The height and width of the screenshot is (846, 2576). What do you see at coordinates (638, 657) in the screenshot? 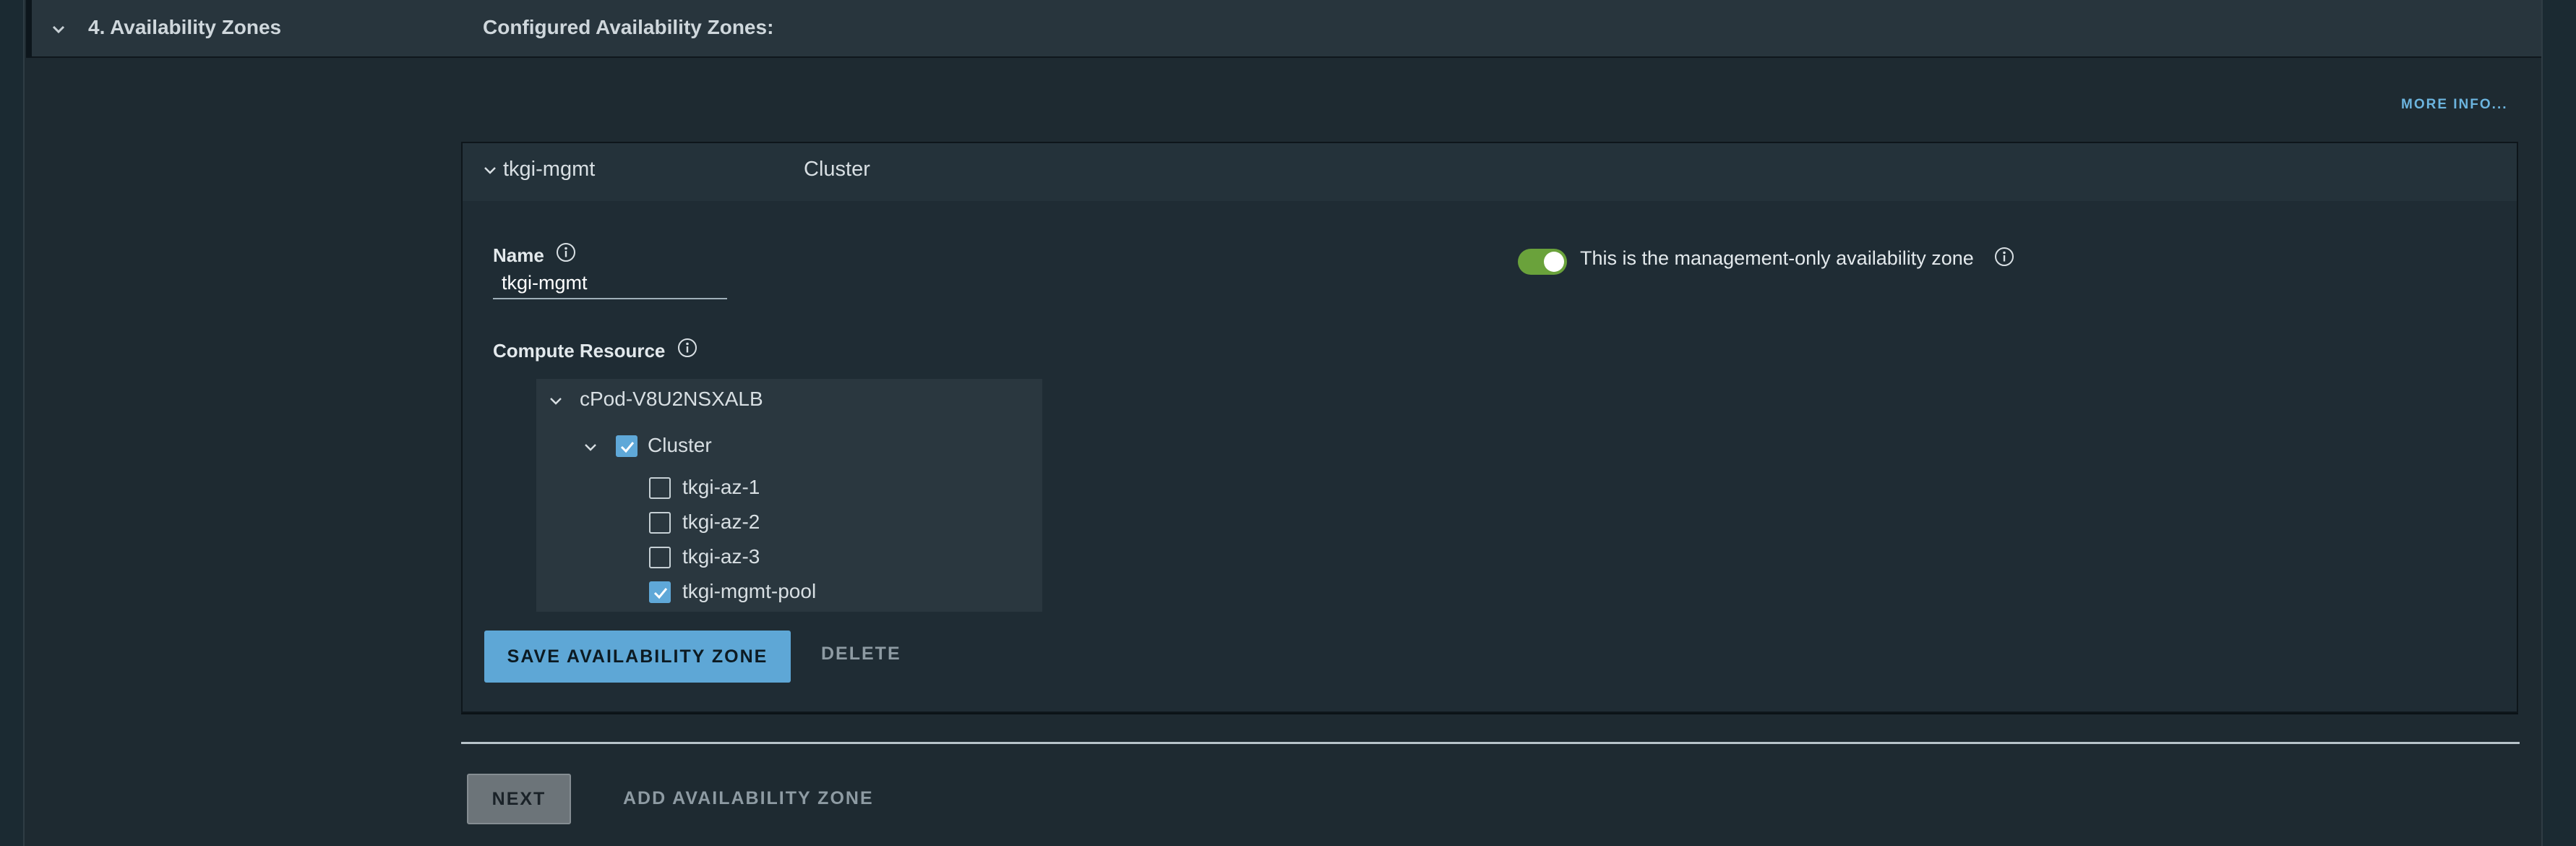
I see `save-availability-zone-button: SAVE AVAILABILITY ZONE` at bounding box center [638, 657].